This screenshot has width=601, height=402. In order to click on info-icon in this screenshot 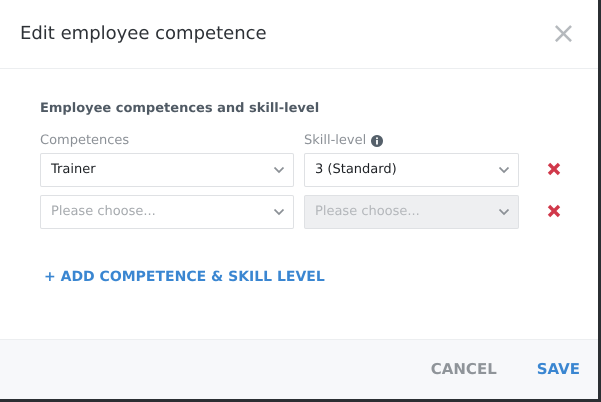, I will do `click(377, 140)`.